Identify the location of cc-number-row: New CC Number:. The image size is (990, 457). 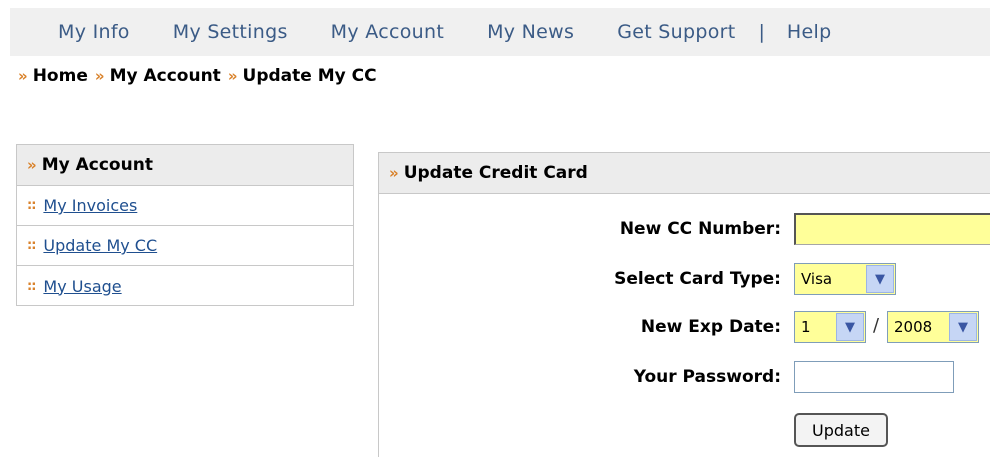
(684, 230).